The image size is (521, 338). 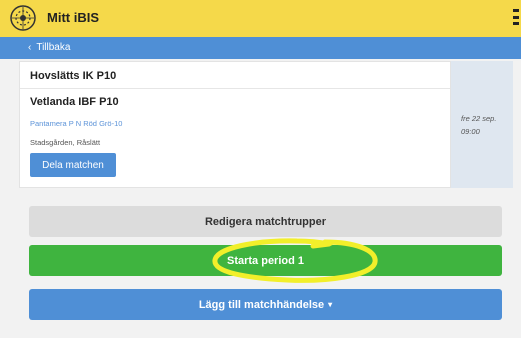 I want to click on back-bar: ‹ Tillbaka, so click(x=260, y=48).